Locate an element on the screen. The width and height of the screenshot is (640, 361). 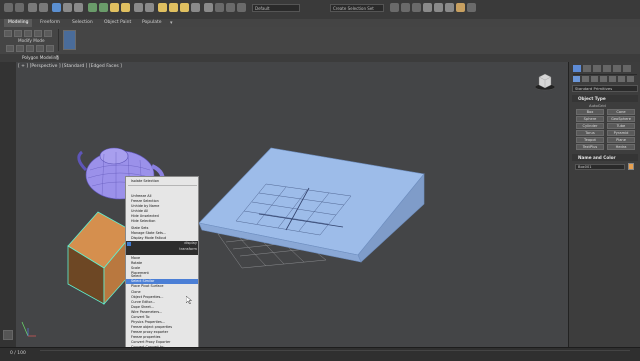
render-setup-icon is located at coordinates (438, 7).